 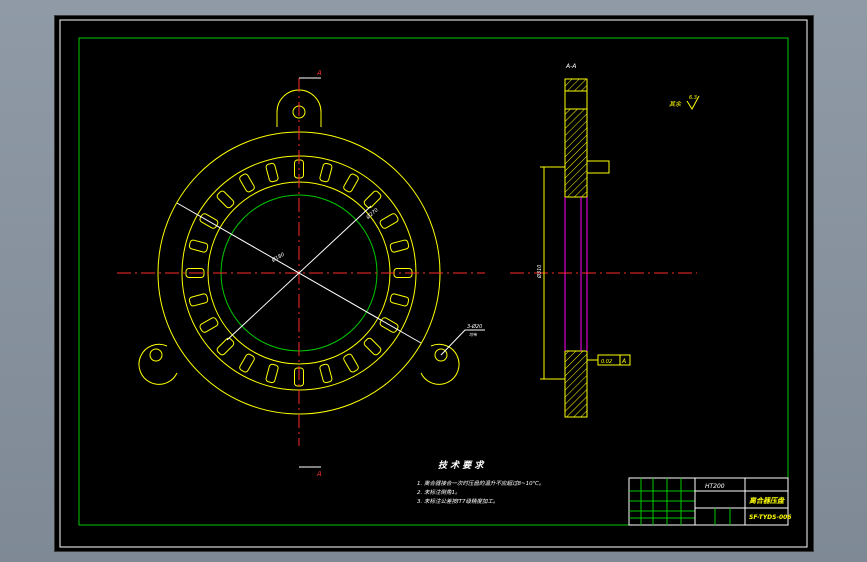 I want to click on datum-label: A, so click(x=623, y=361).